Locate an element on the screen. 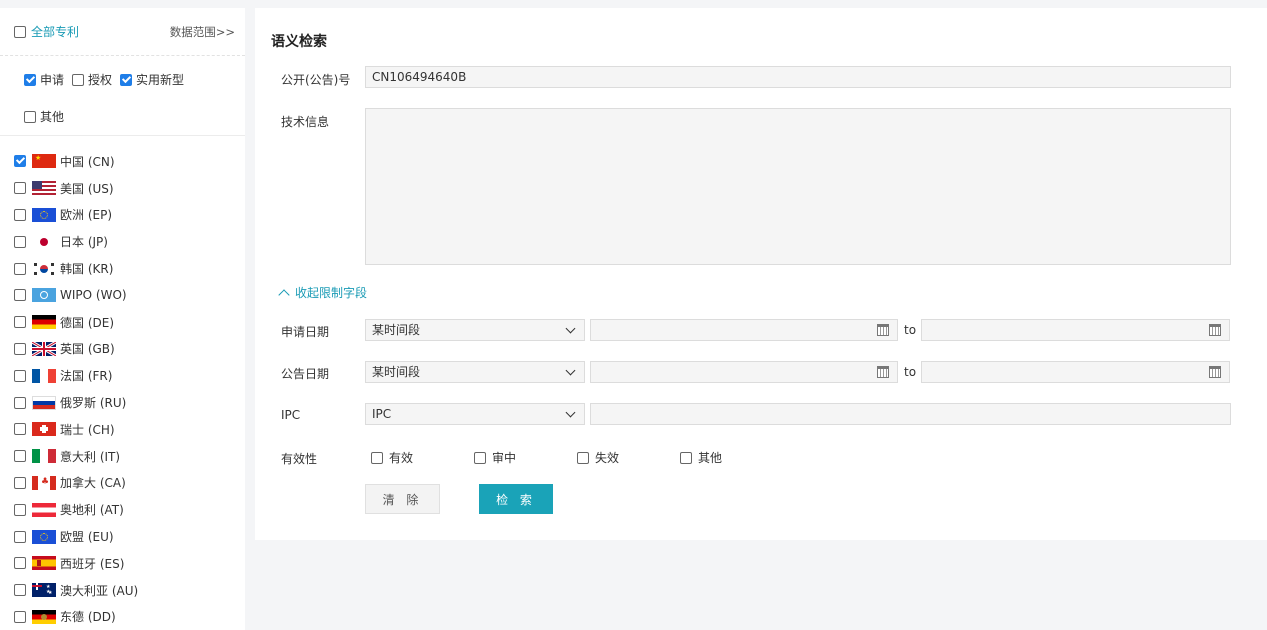  ipc-select-value: IPC is located at coordinates (382, 414).